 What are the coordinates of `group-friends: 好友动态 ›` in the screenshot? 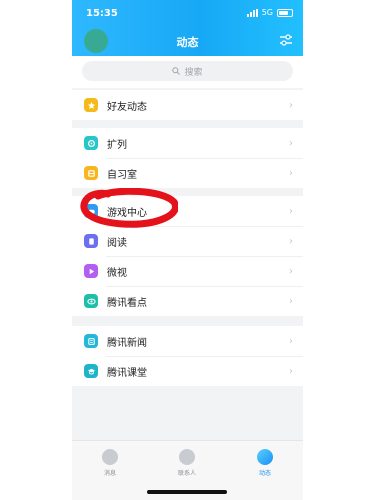 It's located at (187, 105).